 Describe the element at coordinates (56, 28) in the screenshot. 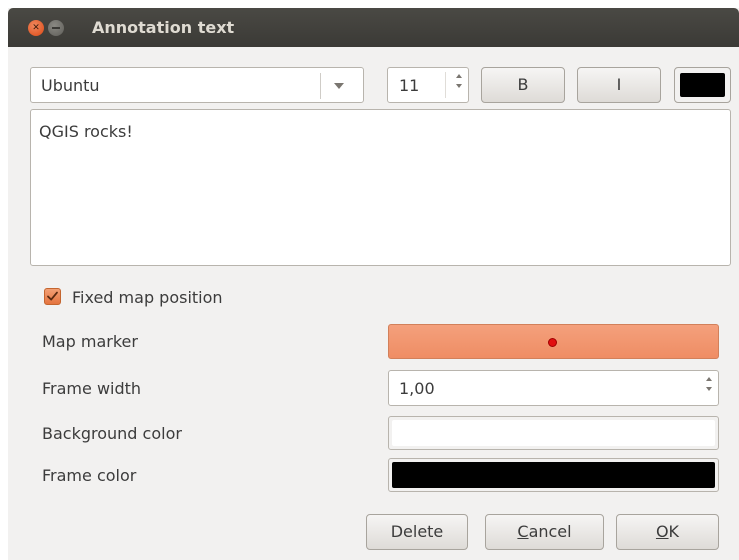

I see `minimize-window-button` at that location.